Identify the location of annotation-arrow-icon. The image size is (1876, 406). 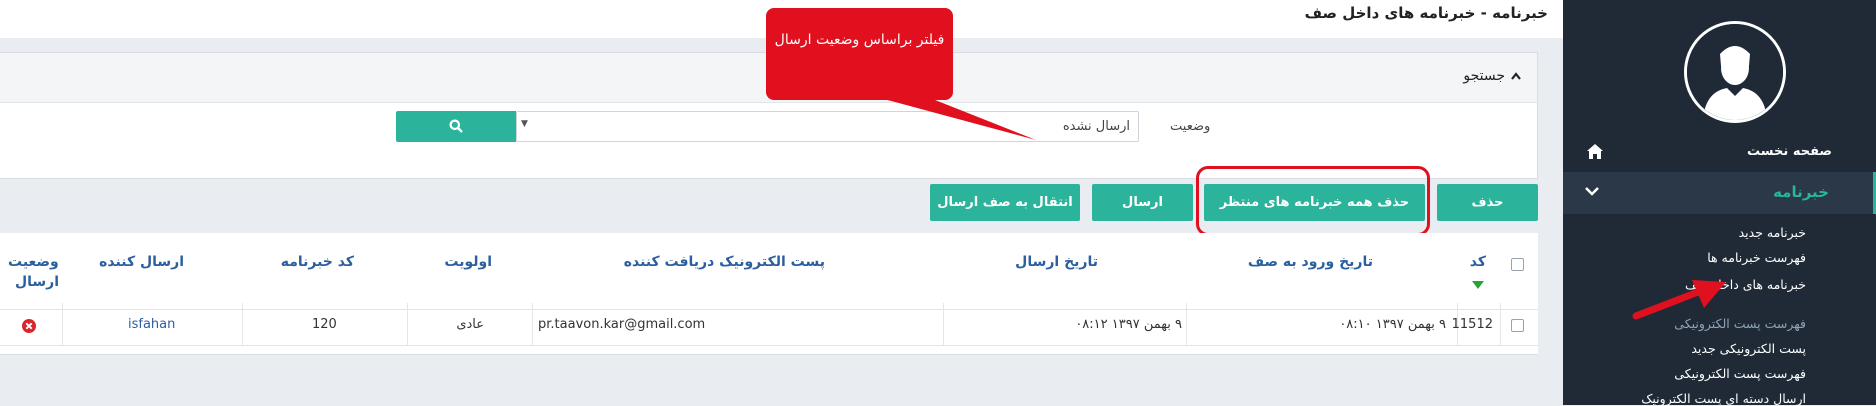
(1679, 300).